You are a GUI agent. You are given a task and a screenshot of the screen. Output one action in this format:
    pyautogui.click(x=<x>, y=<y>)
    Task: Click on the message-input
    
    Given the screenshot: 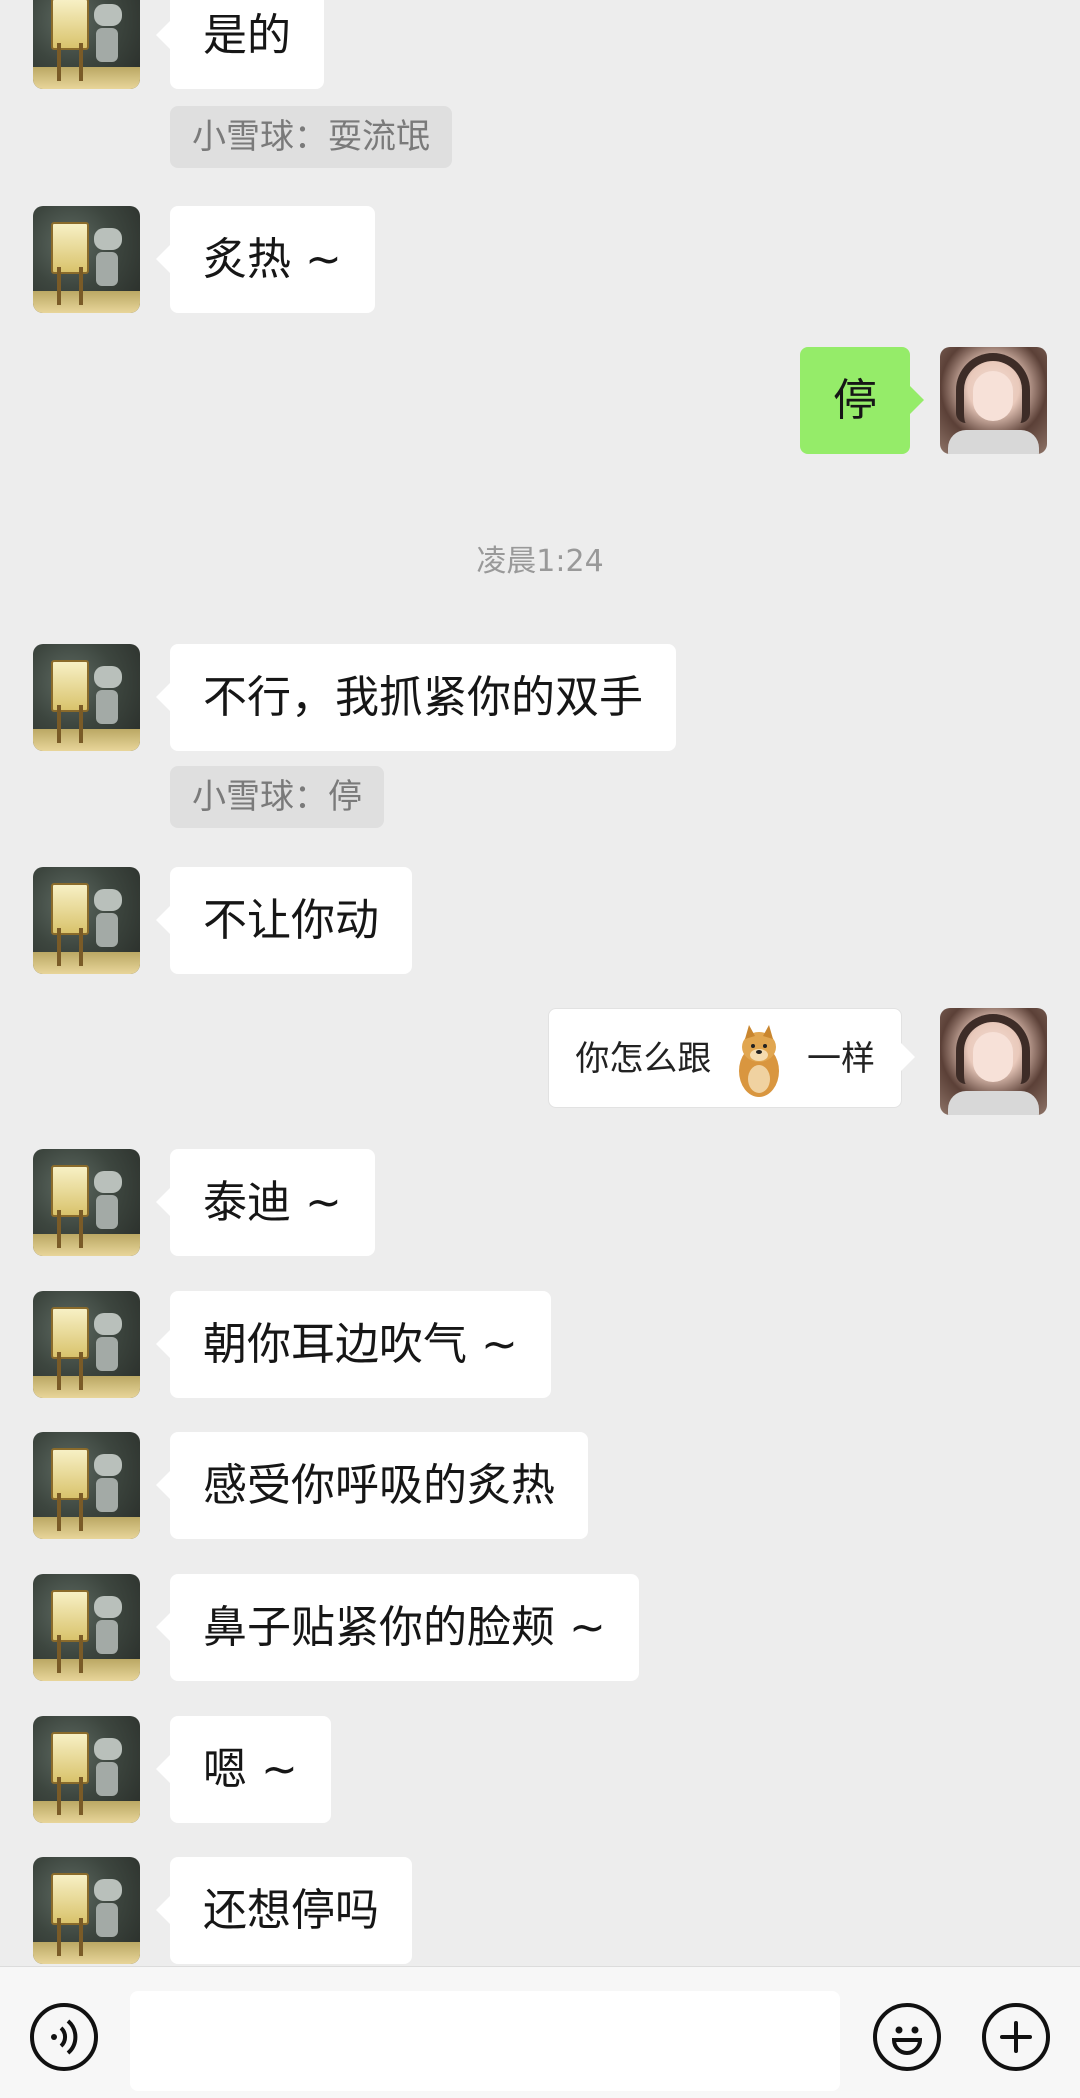 What is the action you would take?
    pyautogui.click(x=485, y=2041)
    